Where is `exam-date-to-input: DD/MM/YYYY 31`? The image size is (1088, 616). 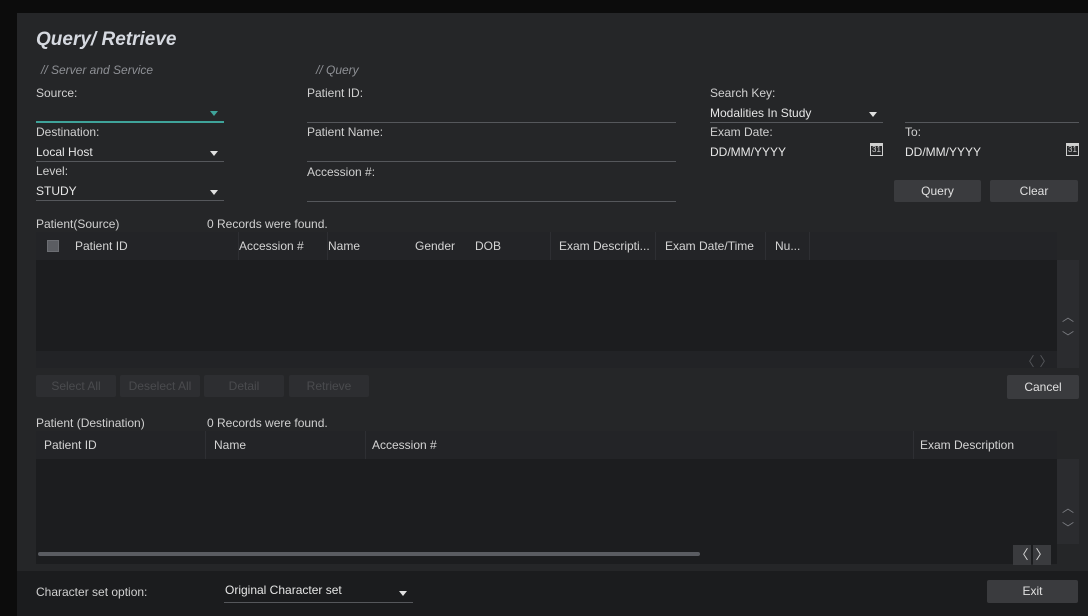 exam-date-to-input: DD/MM/YYYY 31 is located at coordinates (992, 152).